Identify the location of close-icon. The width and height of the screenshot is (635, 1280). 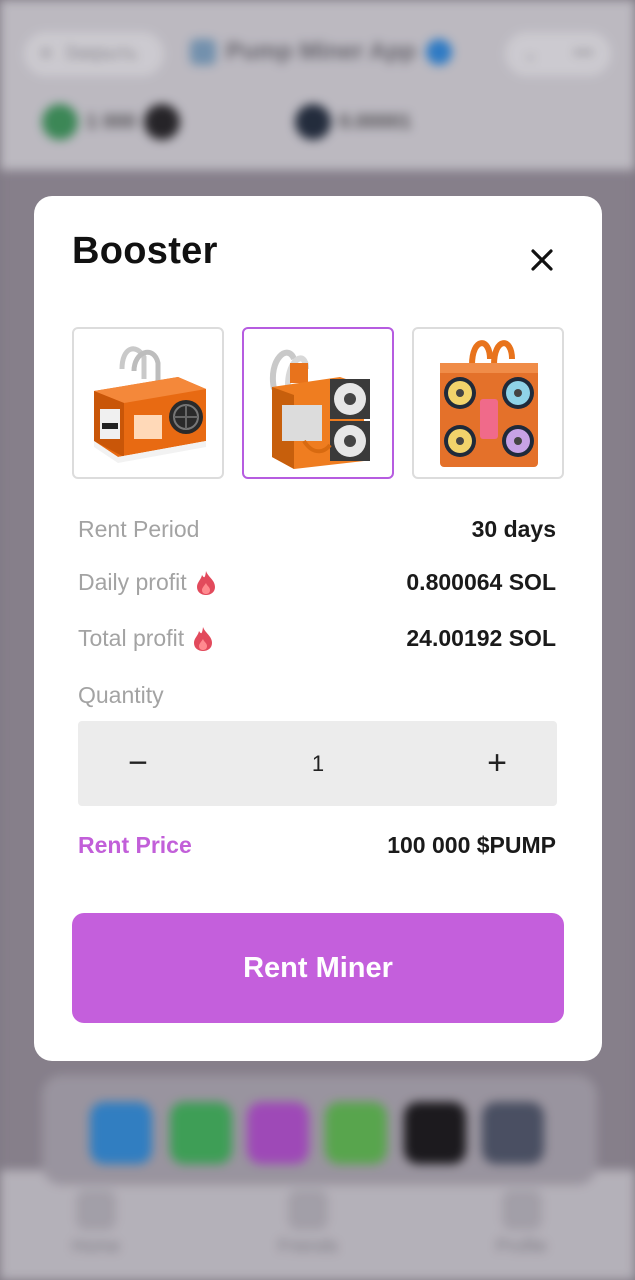
(542, 260).